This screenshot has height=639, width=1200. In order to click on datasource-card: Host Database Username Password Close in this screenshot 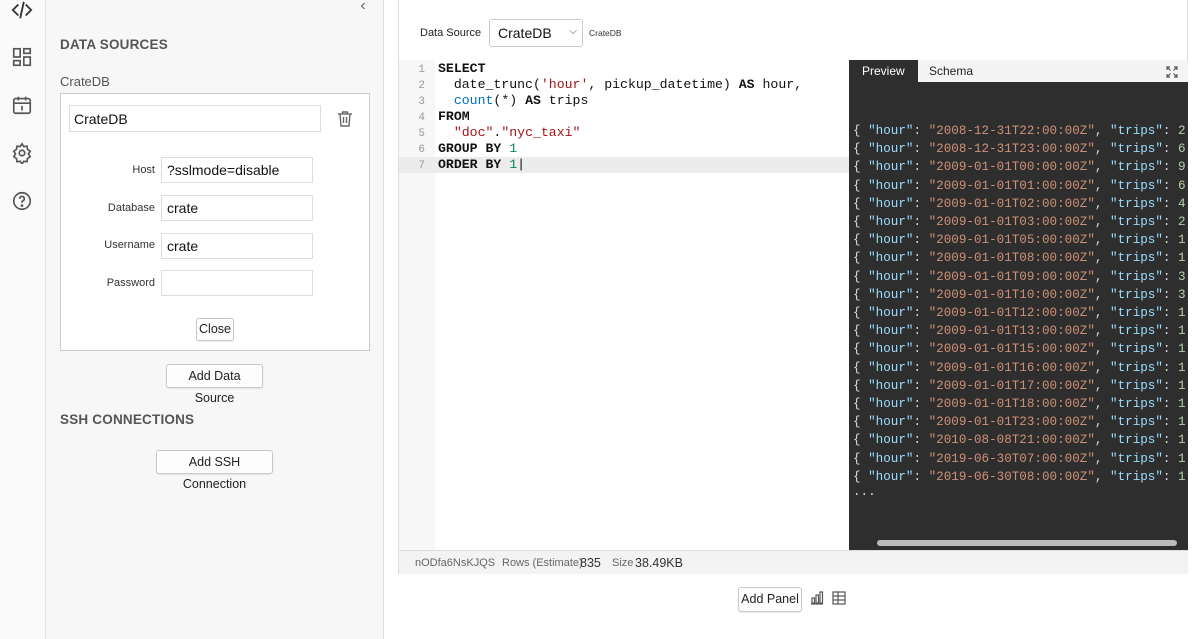, I will do `click(215, 222)`.